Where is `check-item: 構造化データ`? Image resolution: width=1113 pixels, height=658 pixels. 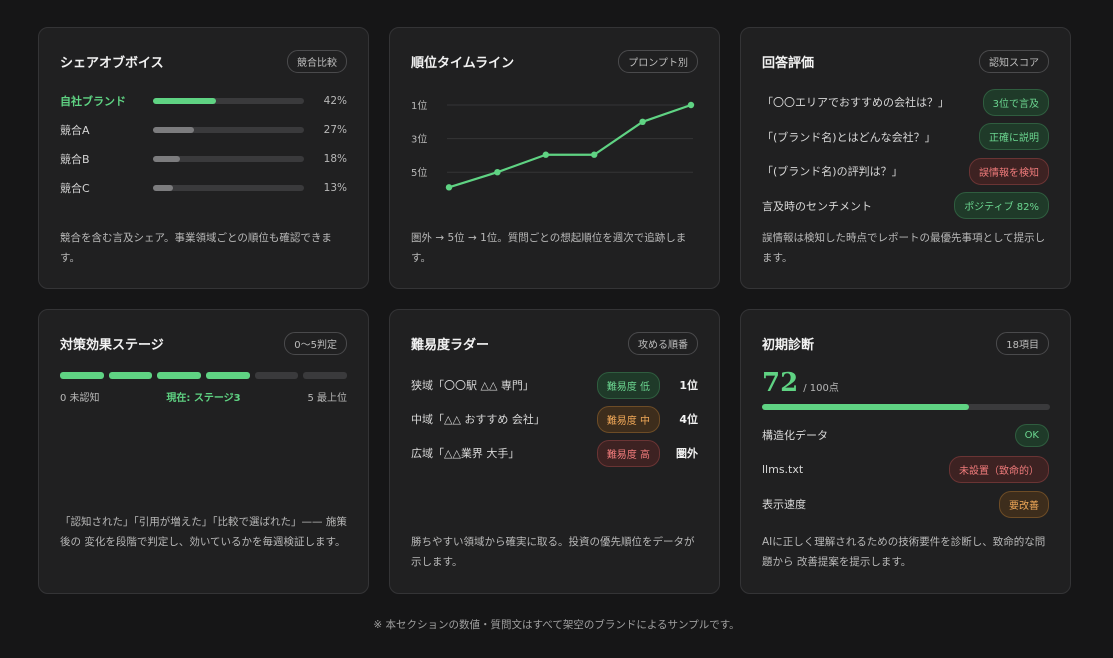 check-item: 構造化データ is located at coordinates (795, 436).